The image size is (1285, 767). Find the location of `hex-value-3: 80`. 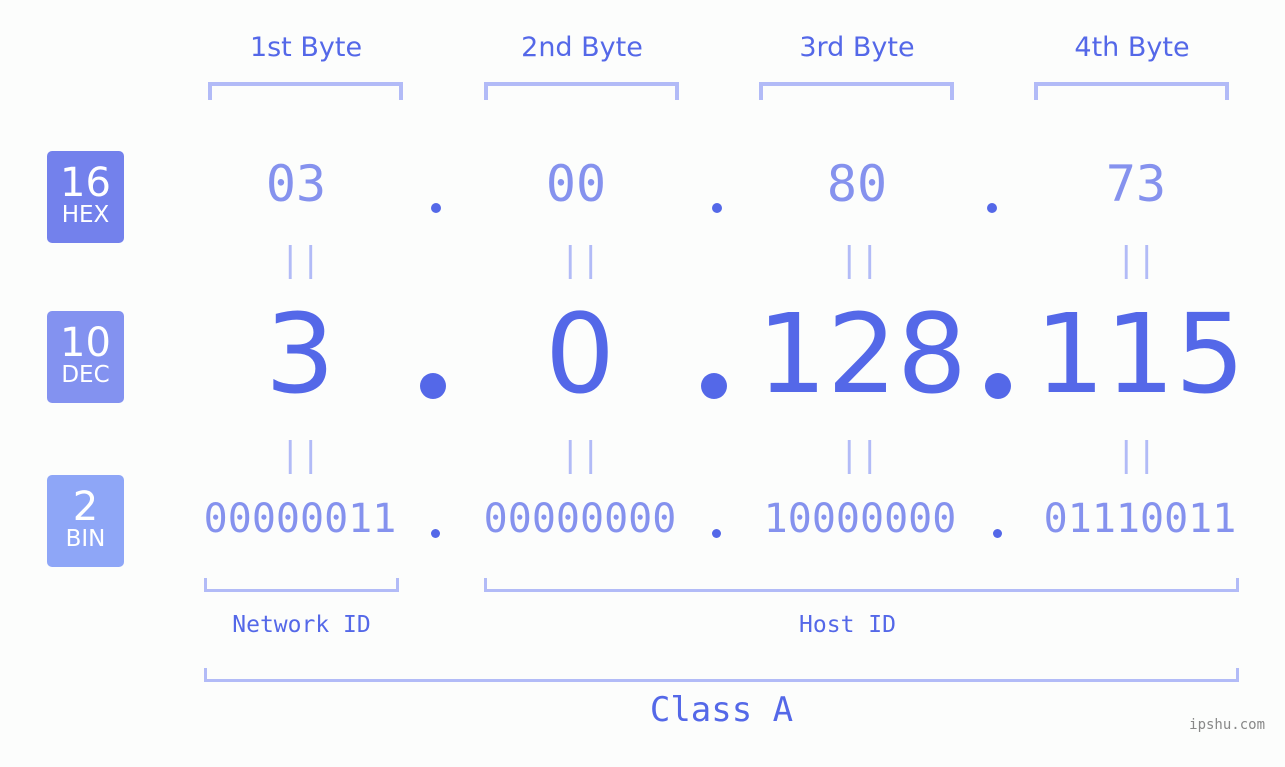

hex-value-3: 80 is located at coordinates (857, 184).